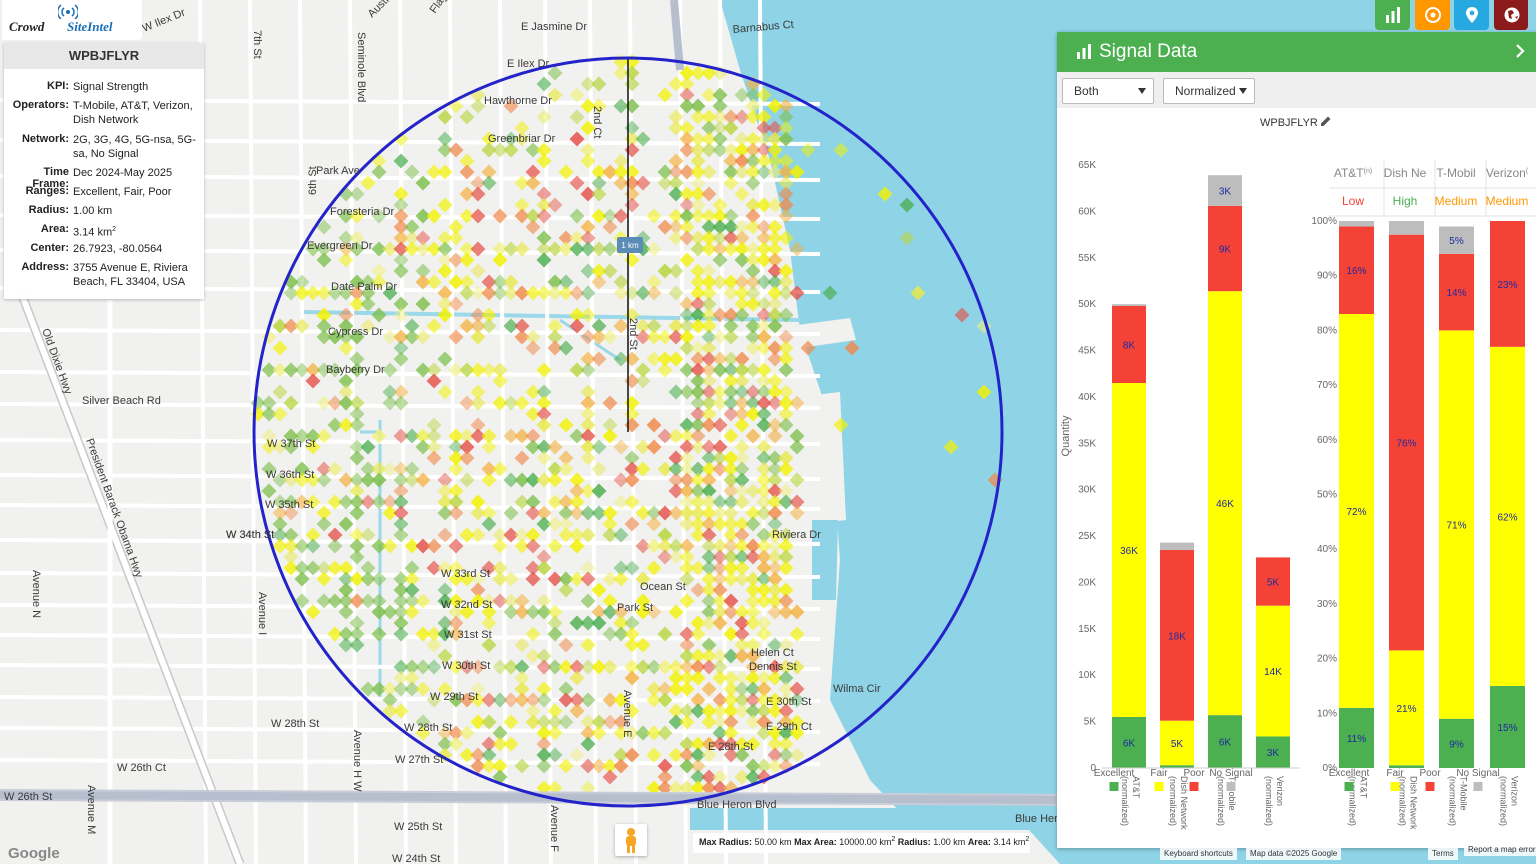  What do you see at coordinates (1326, 121) in the screenshot?
I see `edit-icon` at bounding box center [1326, 121].